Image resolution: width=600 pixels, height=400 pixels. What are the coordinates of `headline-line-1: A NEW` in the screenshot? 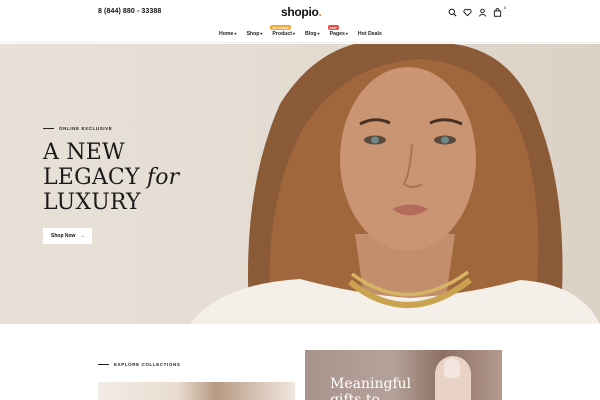 It's located at (84, 152).